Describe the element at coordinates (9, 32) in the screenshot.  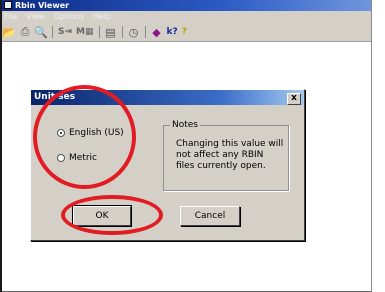
I see `open-folder-icon: 📂` at that location.